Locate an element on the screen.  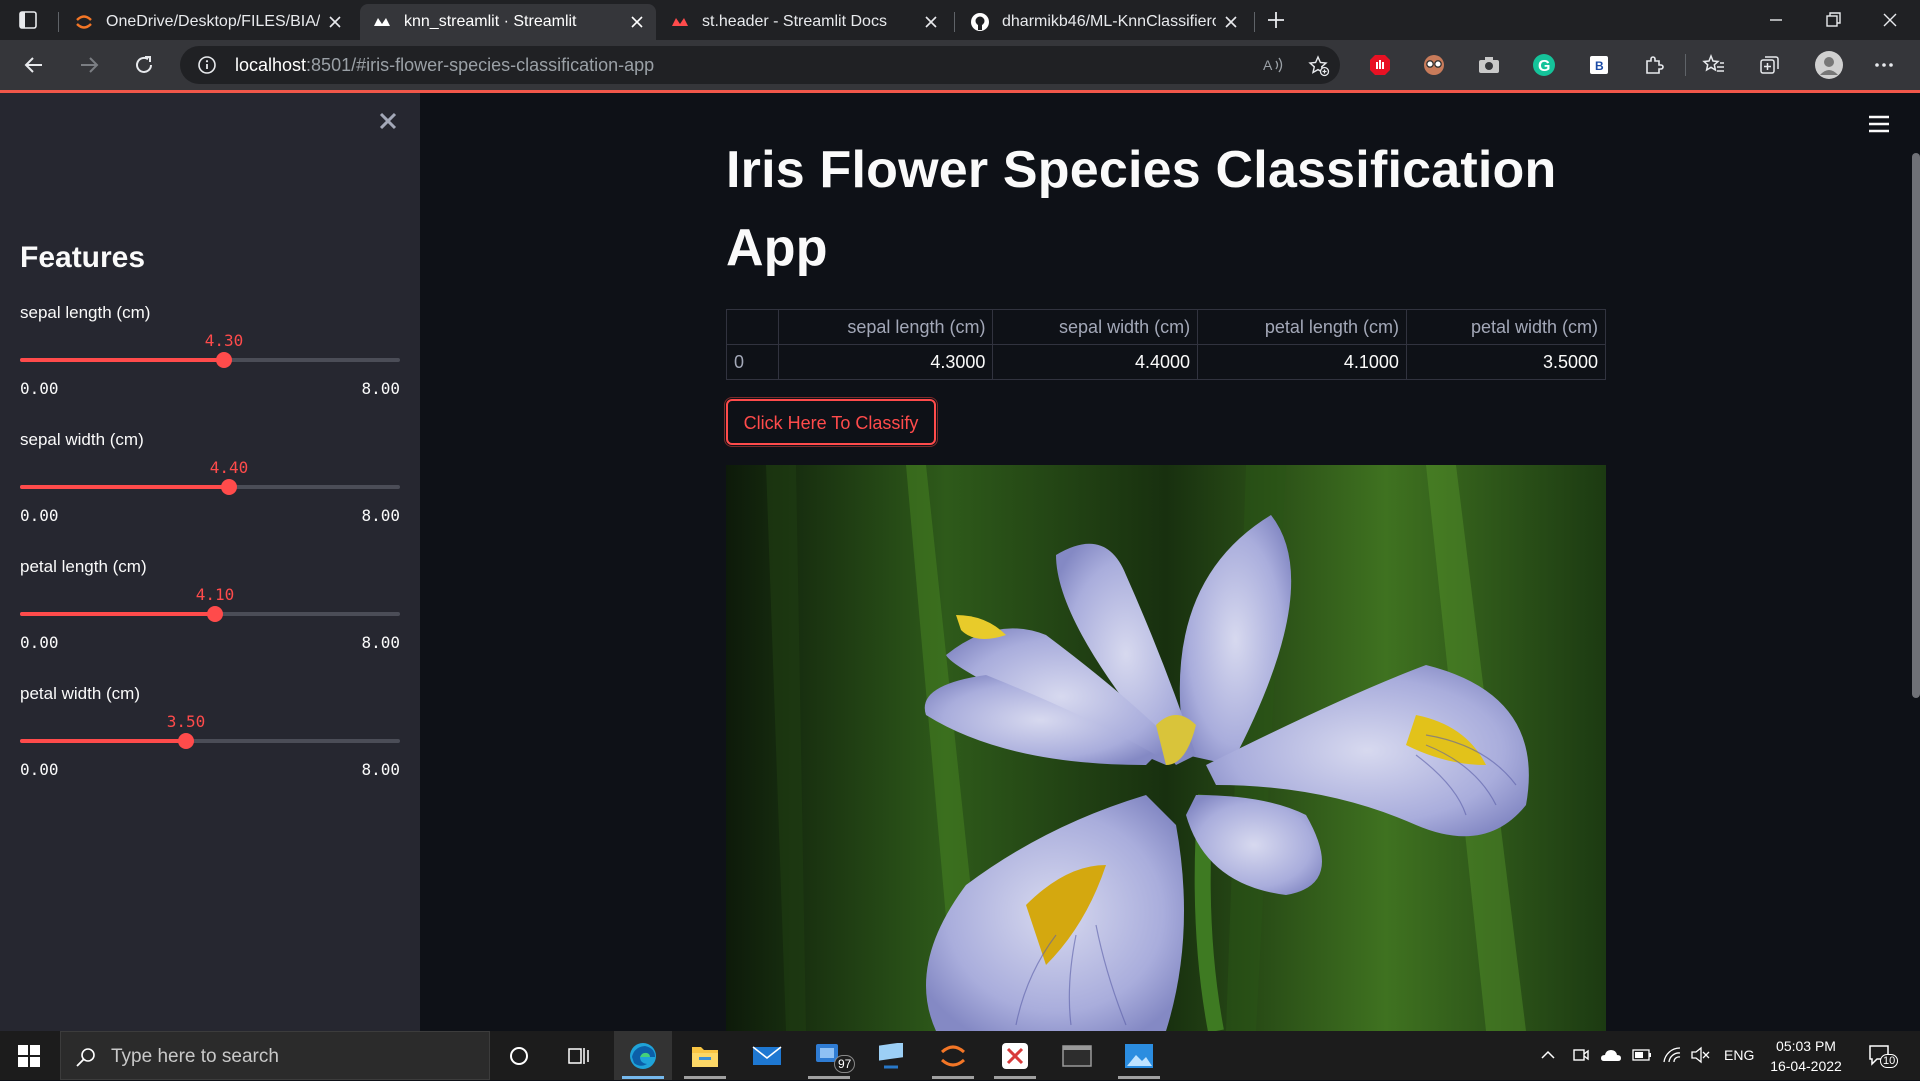
photos-icon is located at coordinates (1139, 1055).